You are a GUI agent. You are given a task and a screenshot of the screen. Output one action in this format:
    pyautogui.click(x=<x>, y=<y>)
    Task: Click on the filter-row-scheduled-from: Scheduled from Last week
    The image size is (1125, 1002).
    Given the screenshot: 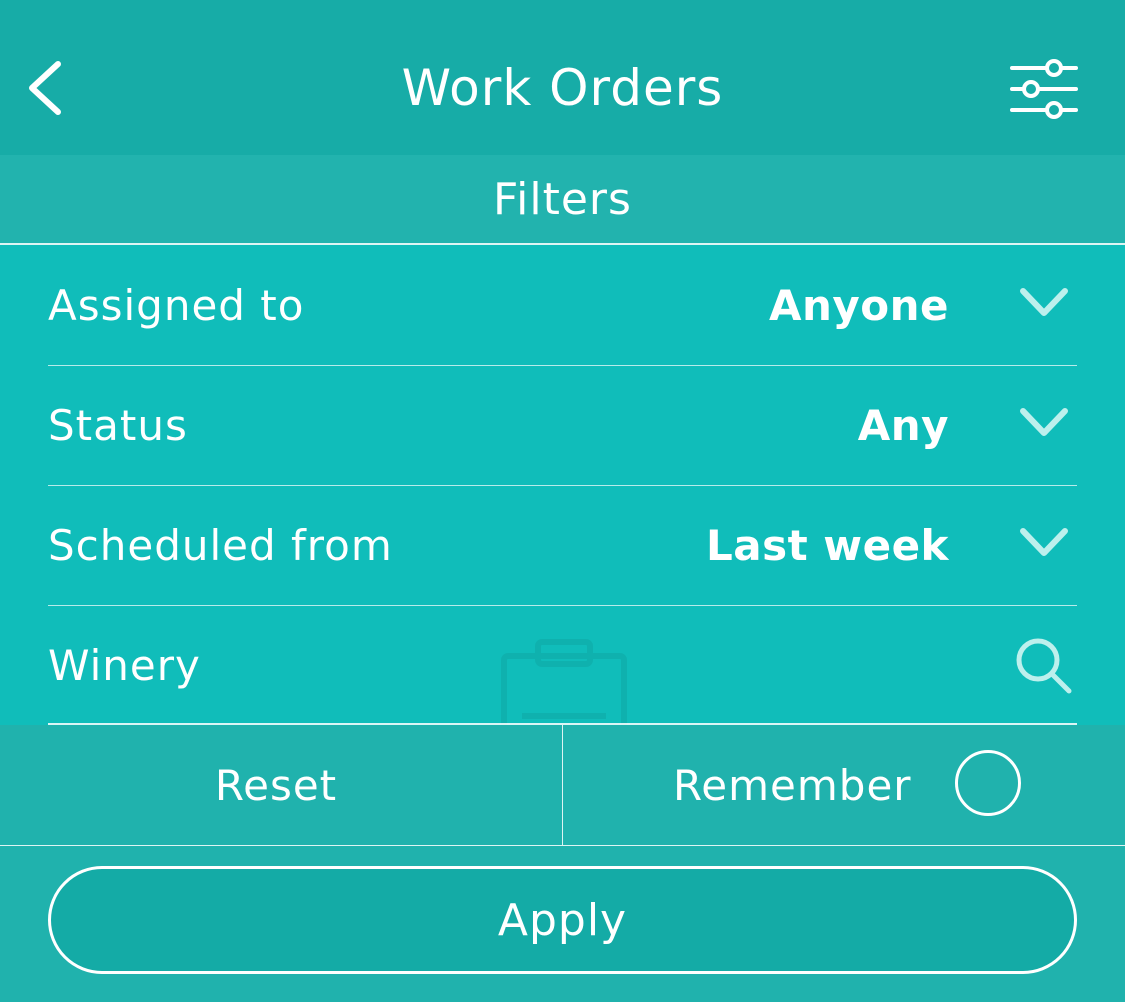 What is the action you would take?
    pyautogui.click(x=562, y=545)
    